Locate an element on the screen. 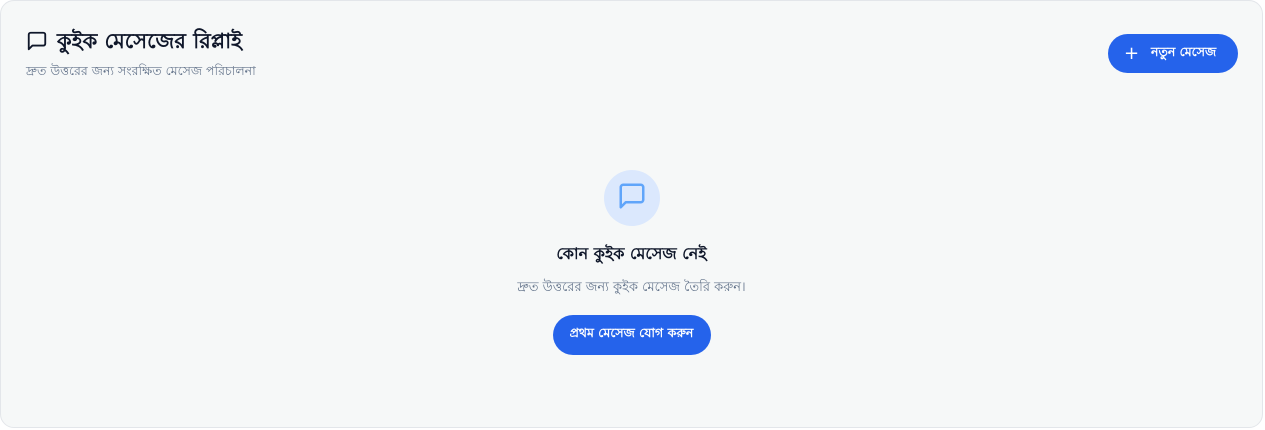 This screenshot has width=1265, height=430. add-first-message-button: প্রথম মেসেজ যোগ করুন is located at coordinates (631, 335).